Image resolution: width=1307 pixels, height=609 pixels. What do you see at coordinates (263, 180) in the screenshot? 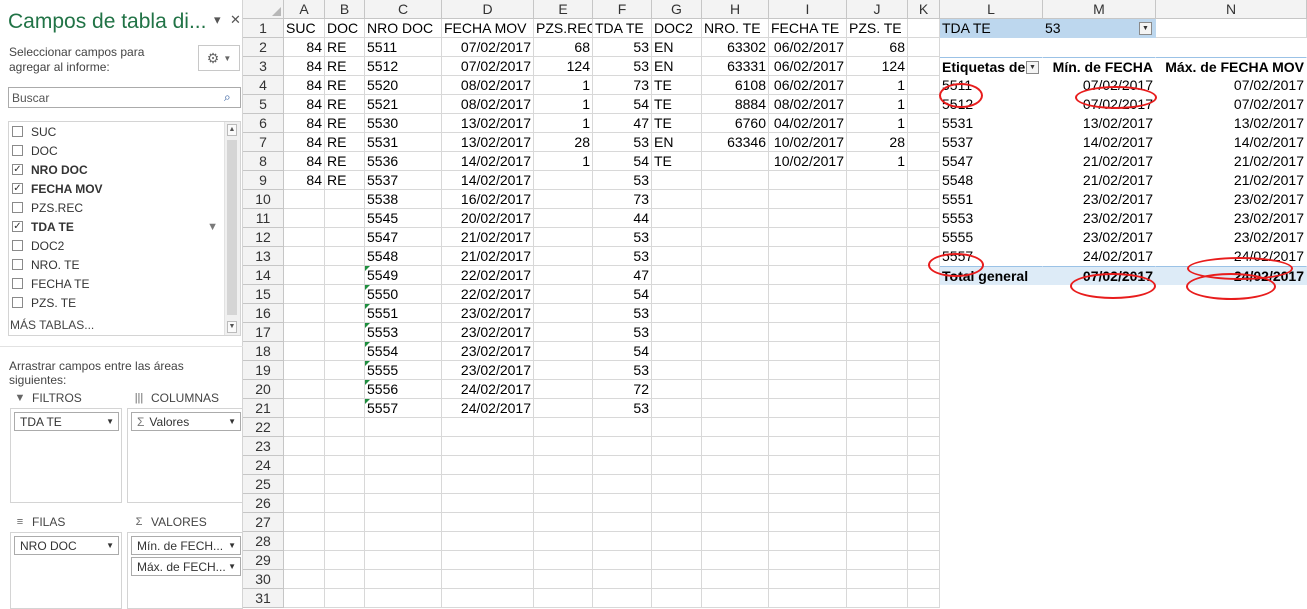
I see `row-header: 9` at bounding box center [263, 180].